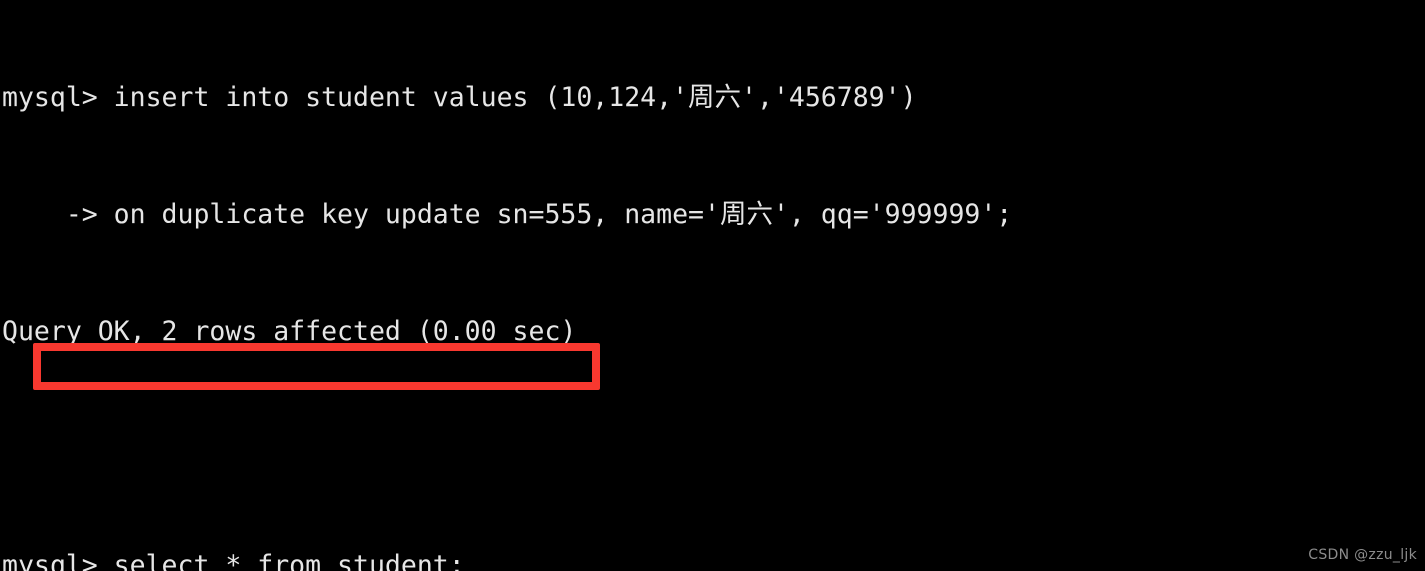 This screenshot has height=571, width=1425. I want to click on terminal-line-select-statement: mysql> select * from student;, so click(233, 560).